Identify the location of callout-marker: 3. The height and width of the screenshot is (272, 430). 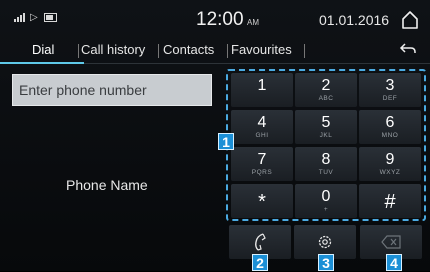
(326, 262).